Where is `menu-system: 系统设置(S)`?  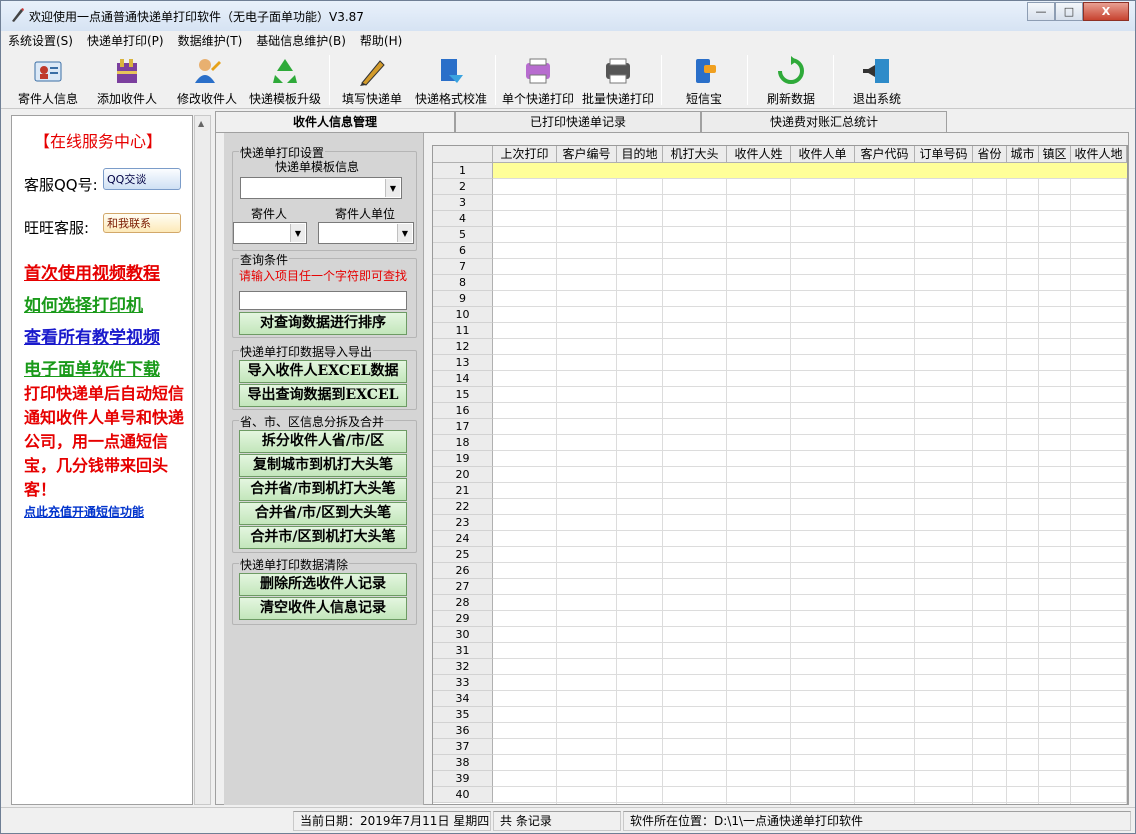 menu-system: 系统设置(S) is located at coordinates (40, 41).